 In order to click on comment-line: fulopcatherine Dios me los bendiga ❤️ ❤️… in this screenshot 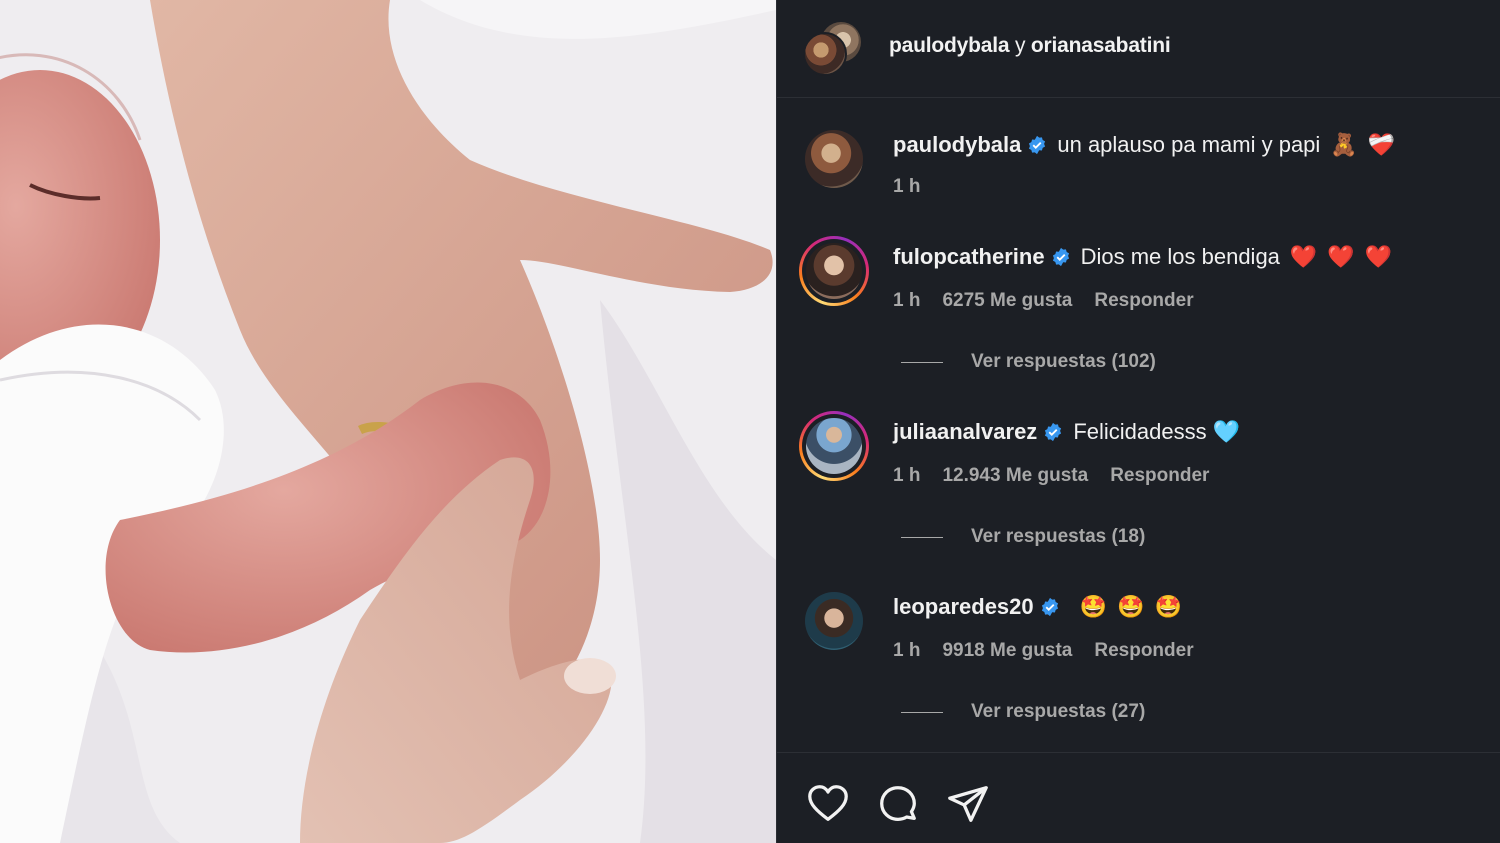, I will do `click(1142, 257)`.